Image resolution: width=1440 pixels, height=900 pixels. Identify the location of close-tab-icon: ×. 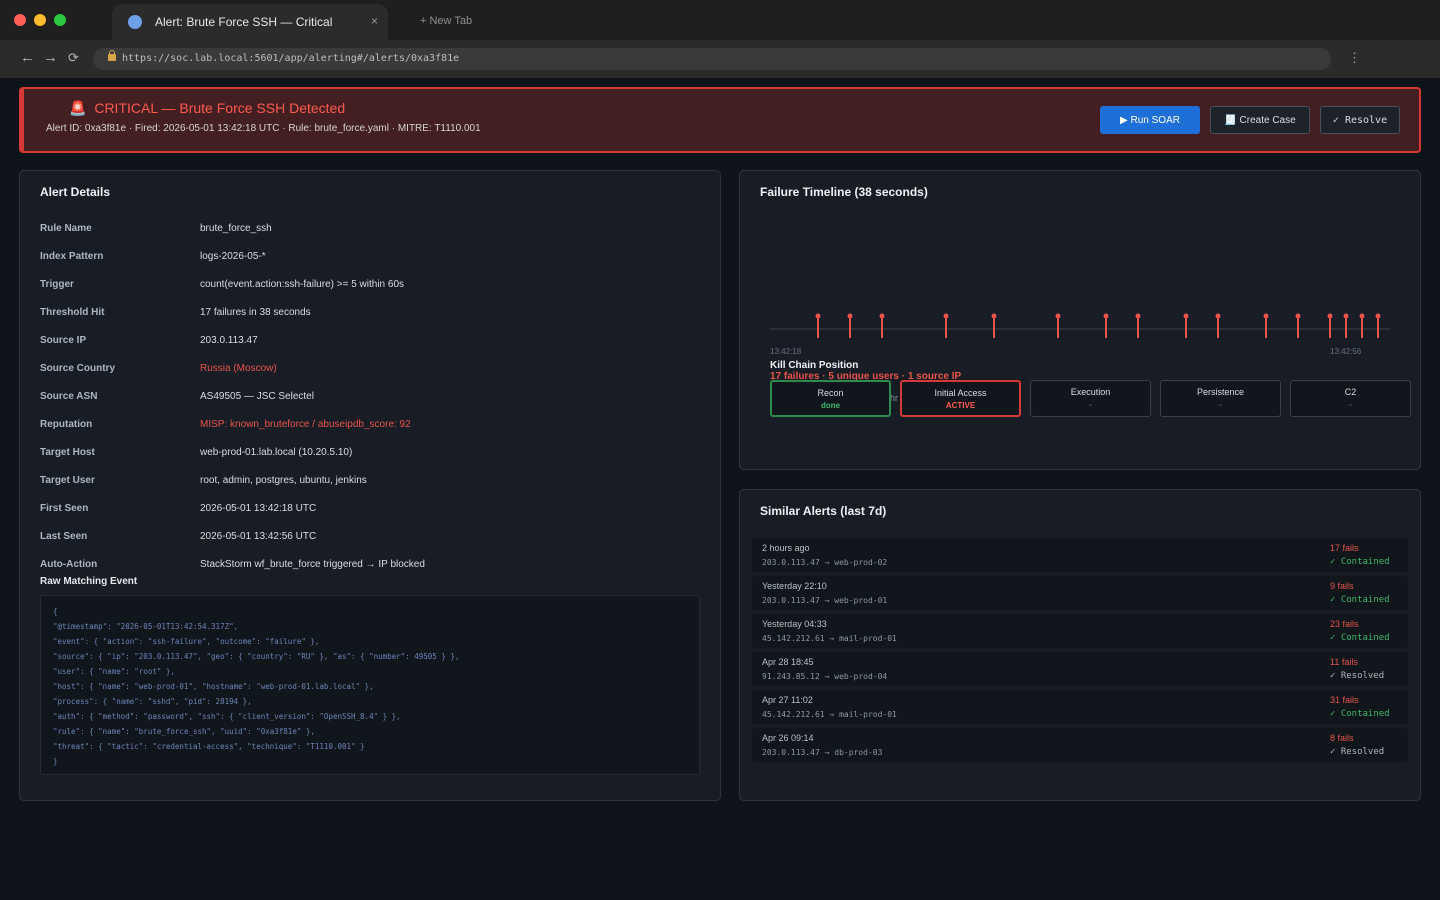
(374, 21).